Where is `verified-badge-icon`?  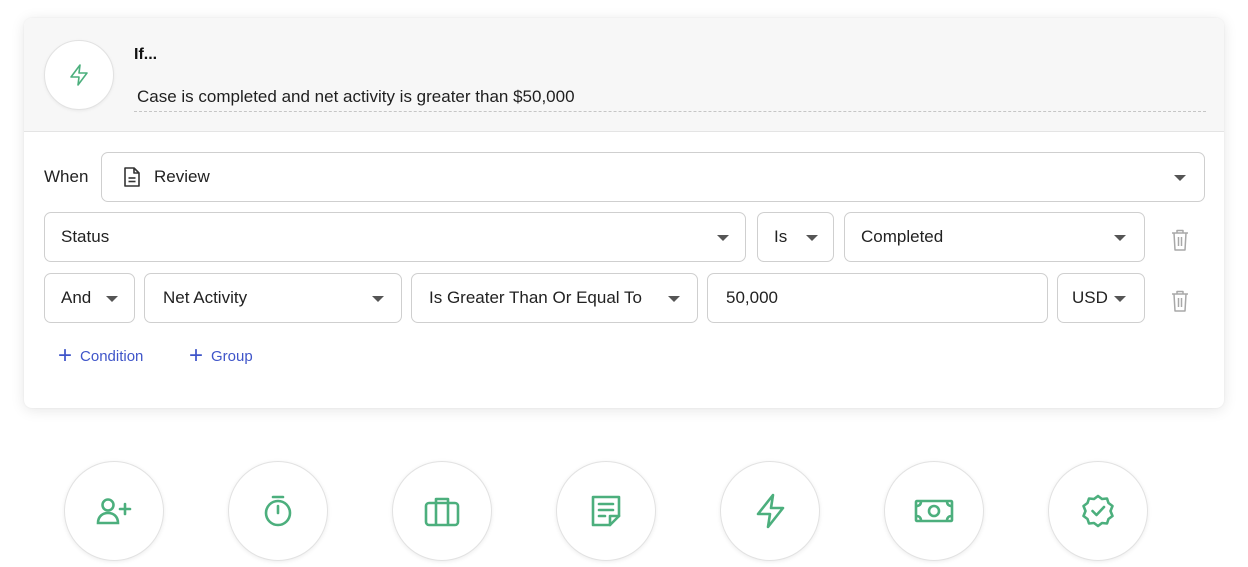
verified-badge-icon is located at coordinates (1098, 511).